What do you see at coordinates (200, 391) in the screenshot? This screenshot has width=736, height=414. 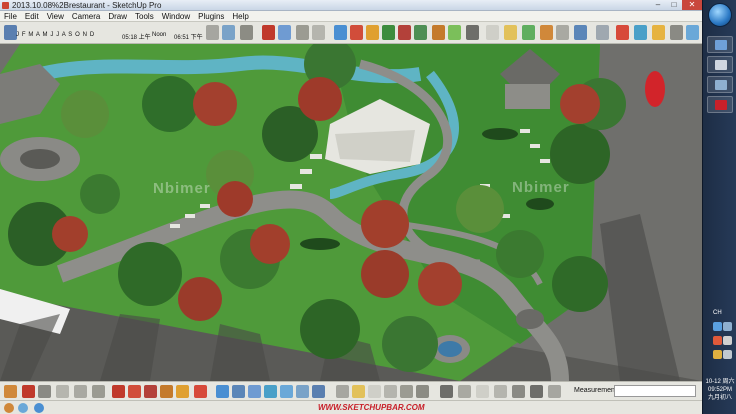 I see `offset-tool-icon` at bounding box center [200, 391].